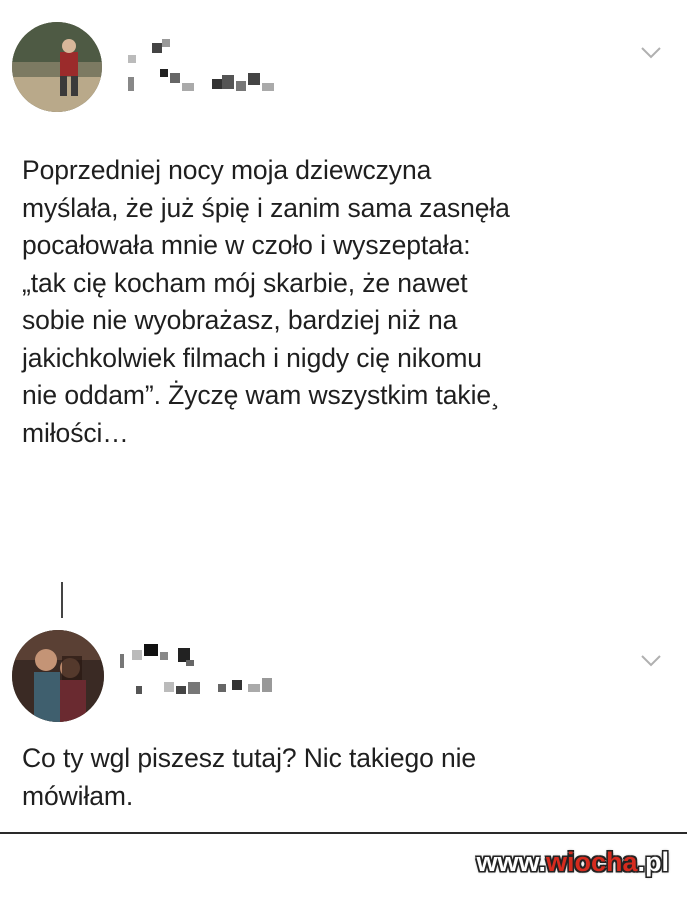 The width and height of the screenshot is (687, 900). I want to click on watermark-prefix: www., so click(511, 862).